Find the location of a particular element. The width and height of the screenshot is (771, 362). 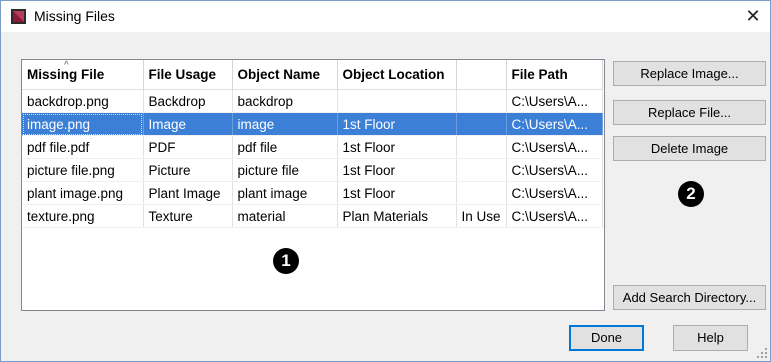

cell-file-usage: Plant Image is located at coordinates (188, 193).